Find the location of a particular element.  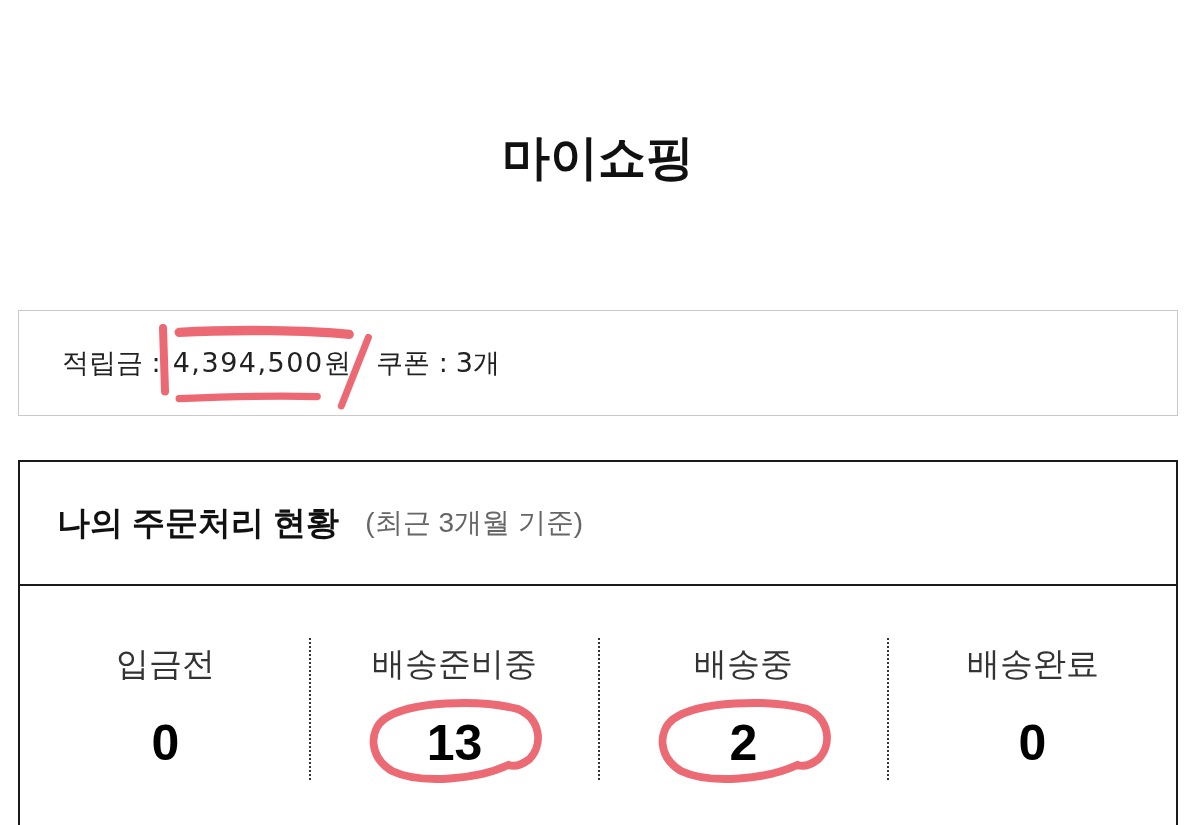

stage-label: 입금전 is located at coordinates (165, 664).